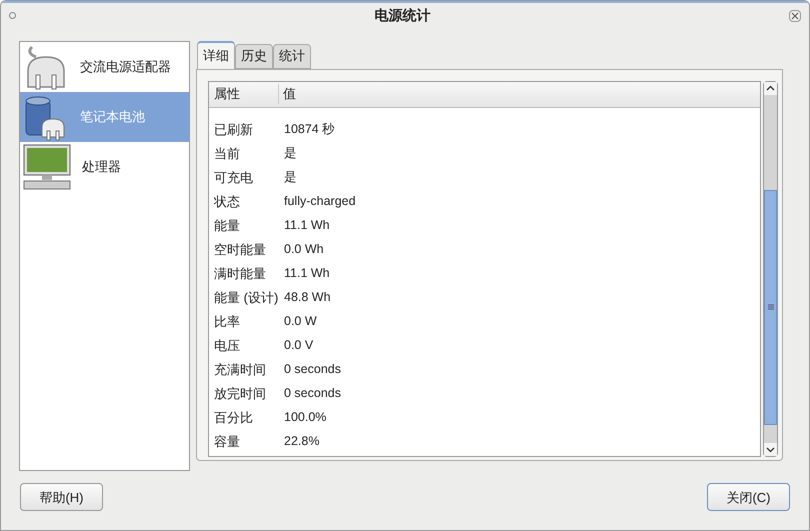  Describe the element at coordinates (304, 417) in the screenshot. I see `table-cell-text: 100.0%` at that location.